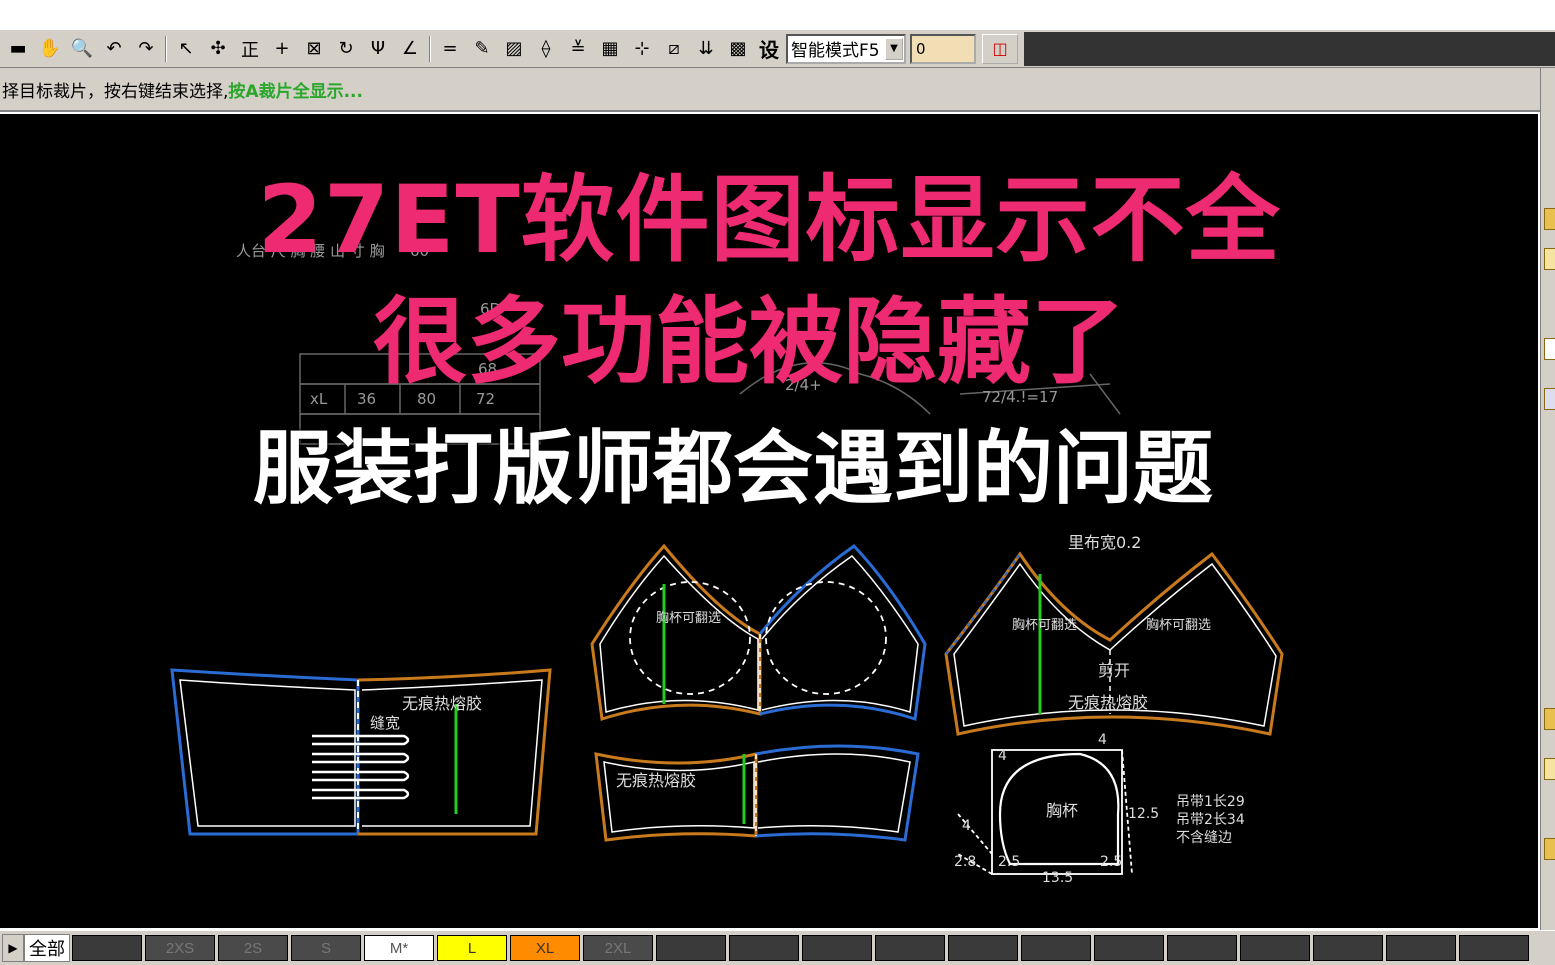 The width and height of the screenshot is (1555, 965). What do you see at coordinates (114, 49) in the screenshot?
I see `undo-icon: ↶` at bounding box center [114, 49].